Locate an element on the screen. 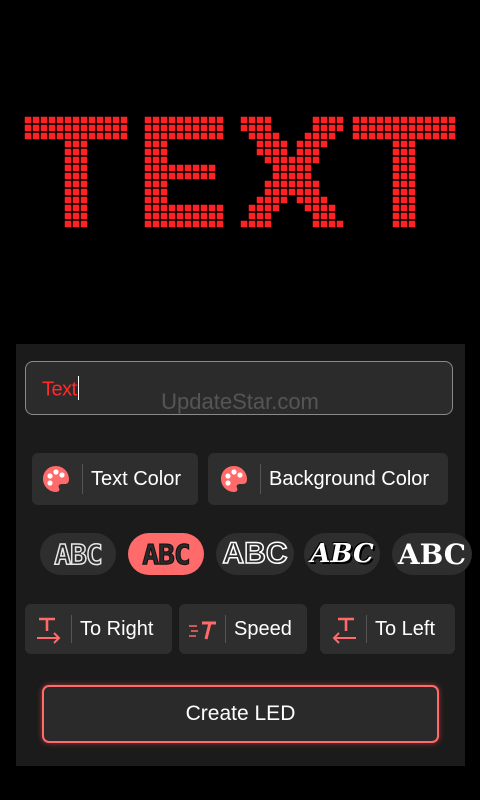 This screenshot has height=800, width=480. scroll-to-right-button: To Right is located at coordinates (98, 629).